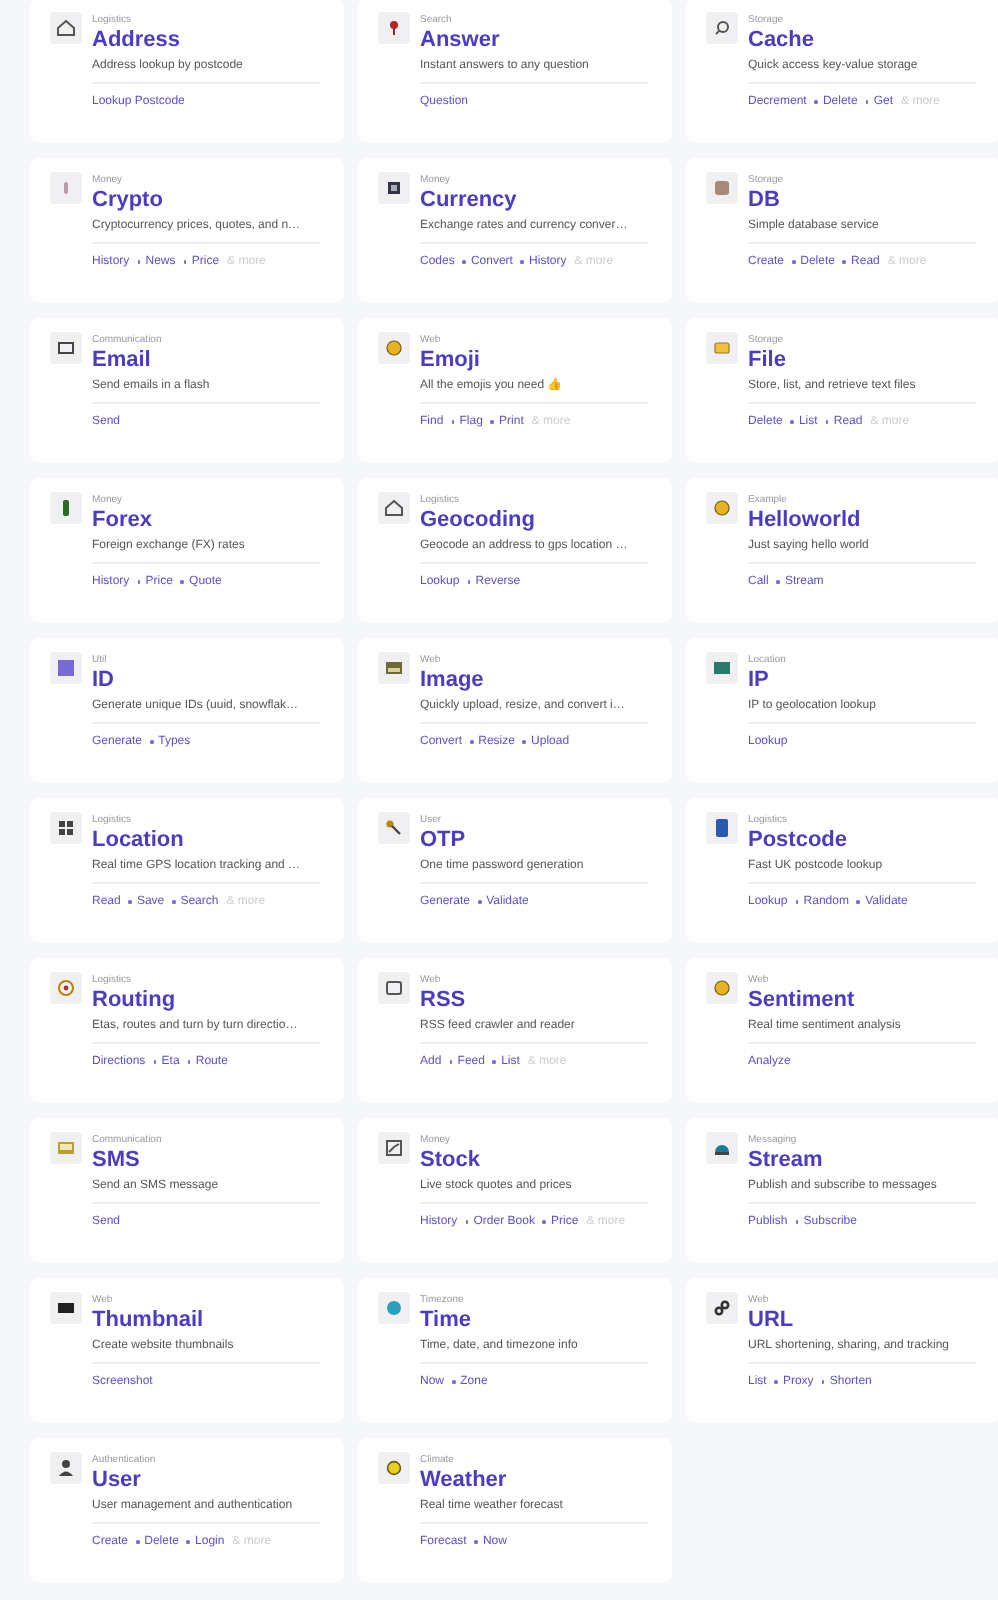 The image size is (998, 1600). Describe the element at coordinates (394, 1308) in the screenshot. I see `globe-icon` at that location.